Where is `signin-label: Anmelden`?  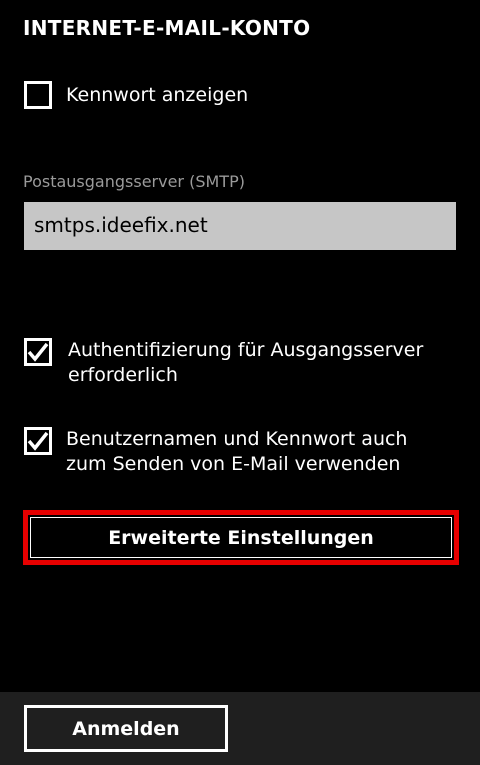 signin-label: Anmelden is located at coordinates (126, 728).